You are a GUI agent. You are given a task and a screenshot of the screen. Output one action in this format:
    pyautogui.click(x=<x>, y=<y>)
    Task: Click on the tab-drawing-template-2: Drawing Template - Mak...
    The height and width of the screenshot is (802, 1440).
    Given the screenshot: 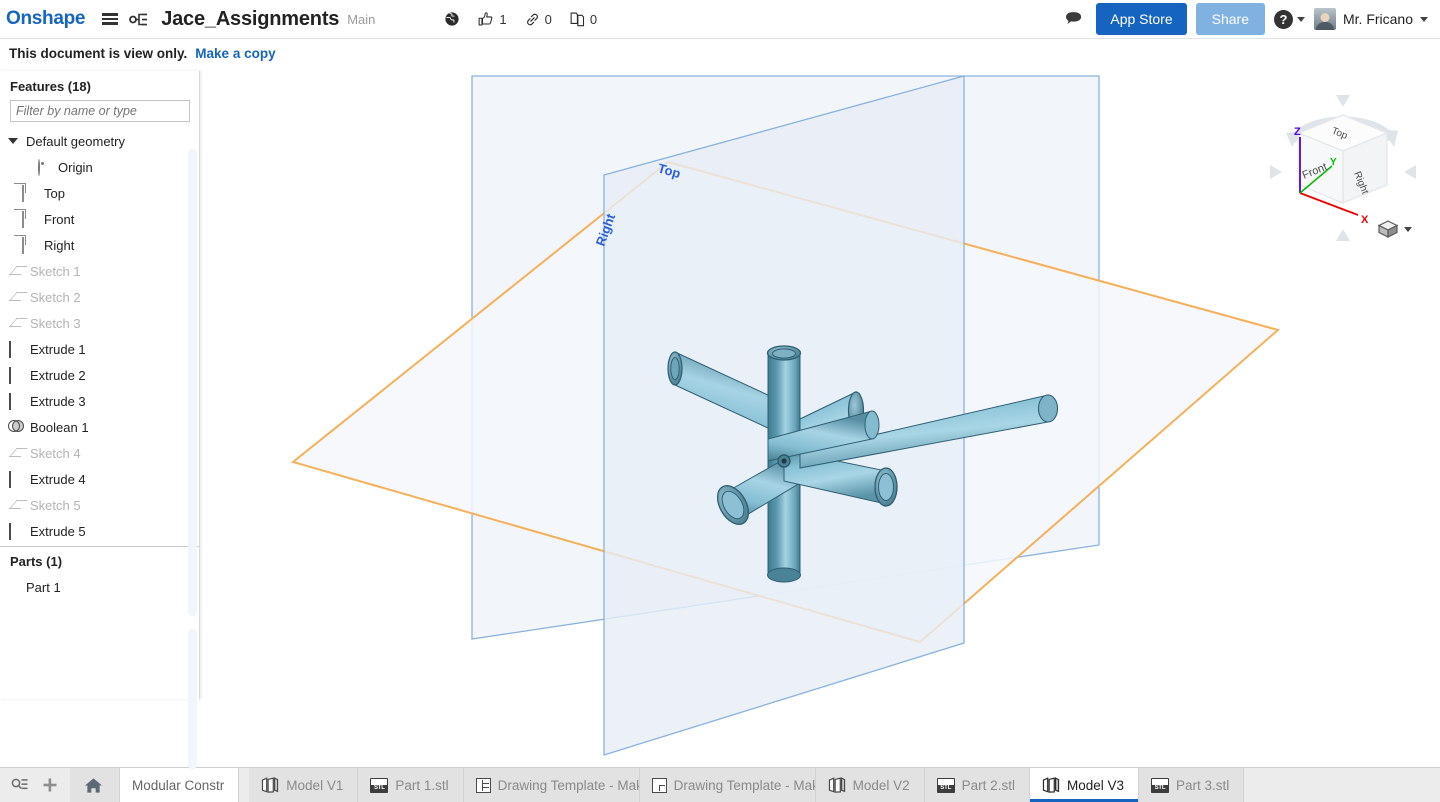 What is the action you would take?
    pyautogui.click(x=727, y=785)
    